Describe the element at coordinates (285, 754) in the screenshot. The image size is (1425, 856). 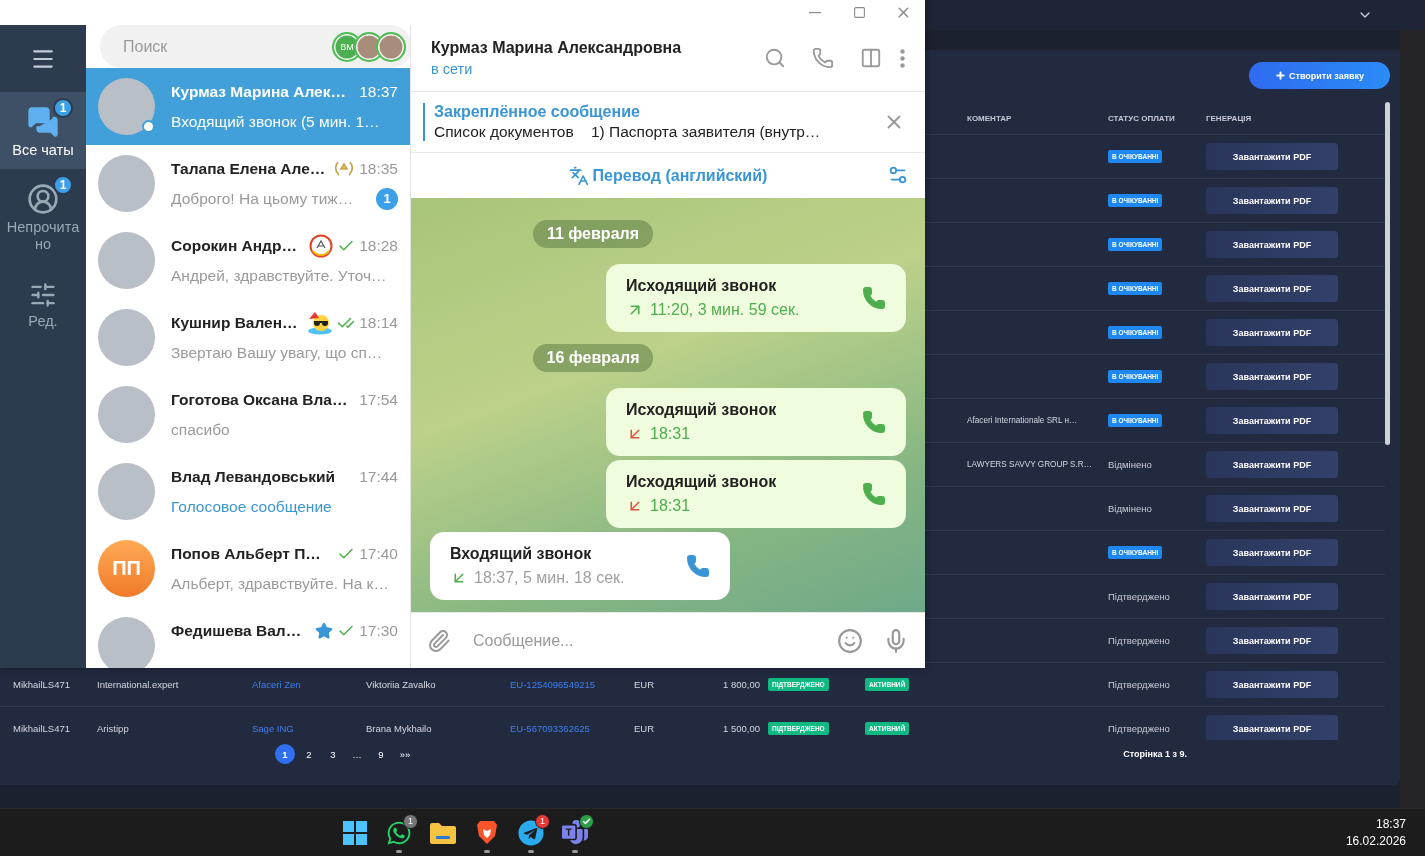
I see `page-button: 1` at that location.